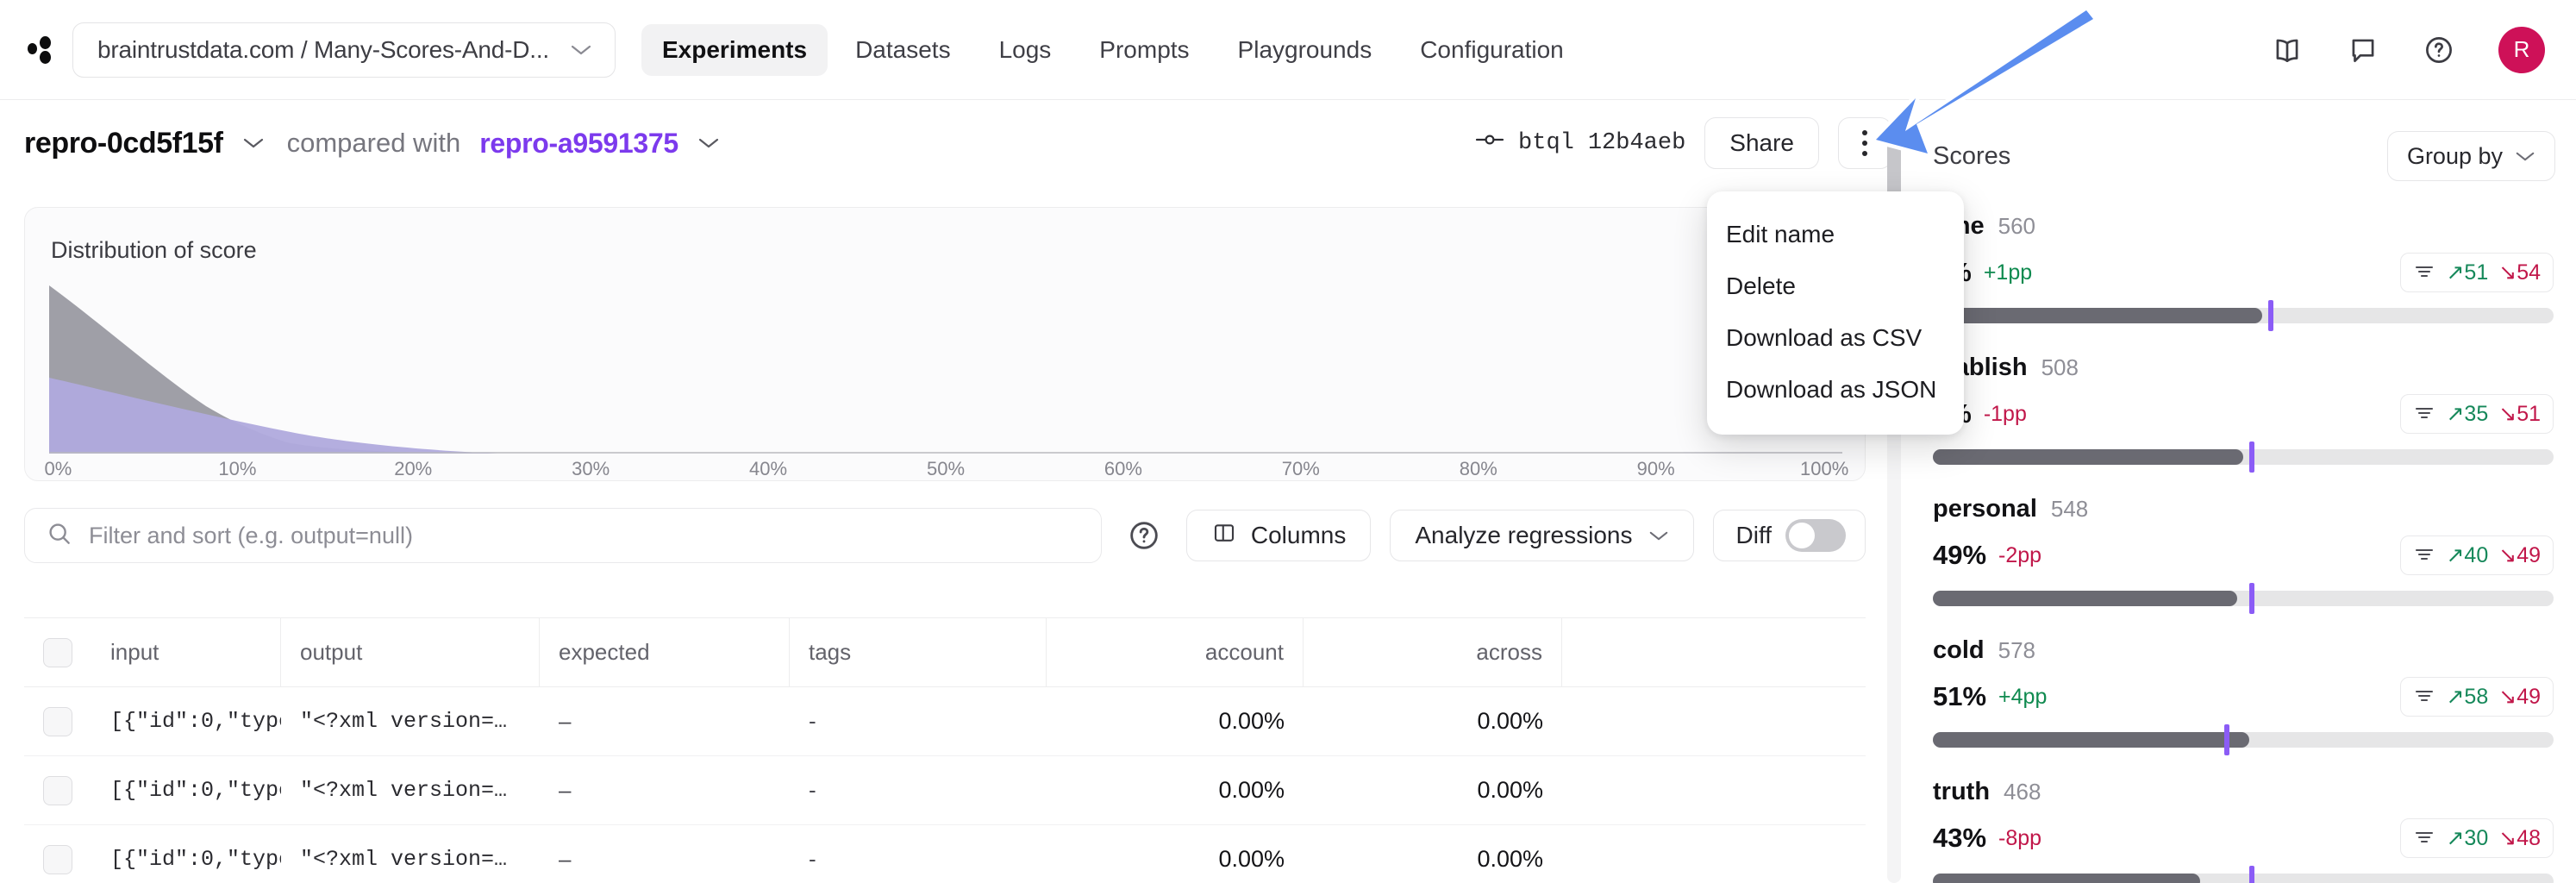 This screenshot has width=2576, height=883. I want to click on more-options-button, so click(1865, 143).